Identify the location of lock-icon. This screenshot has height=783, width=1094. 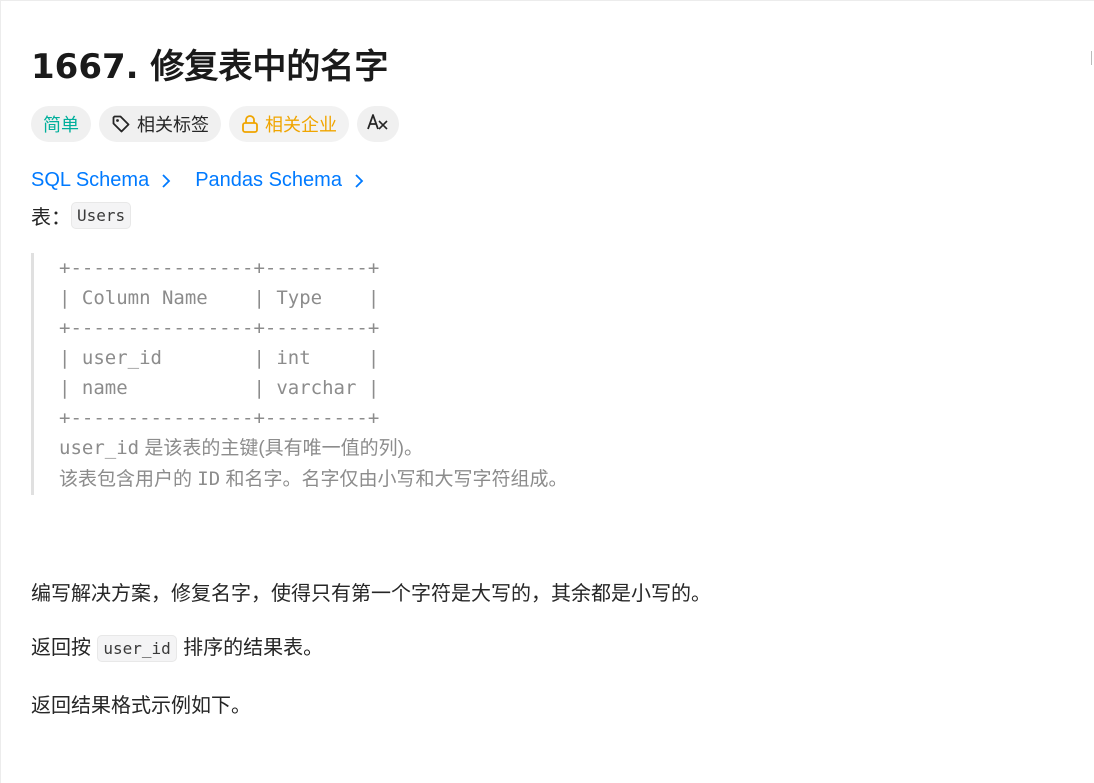
(250, 124).